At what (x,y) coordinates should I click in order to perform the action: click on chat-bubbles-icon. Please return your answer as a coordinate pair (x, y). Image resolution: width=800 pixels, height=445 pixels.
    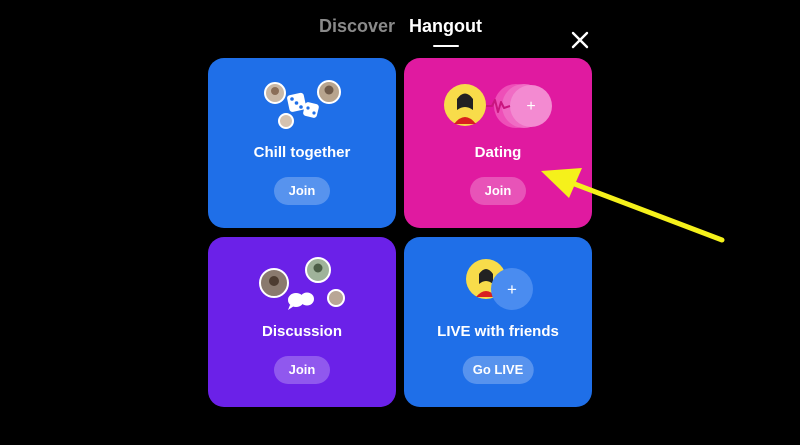
    Looking at the image, I should click on (301, 301).